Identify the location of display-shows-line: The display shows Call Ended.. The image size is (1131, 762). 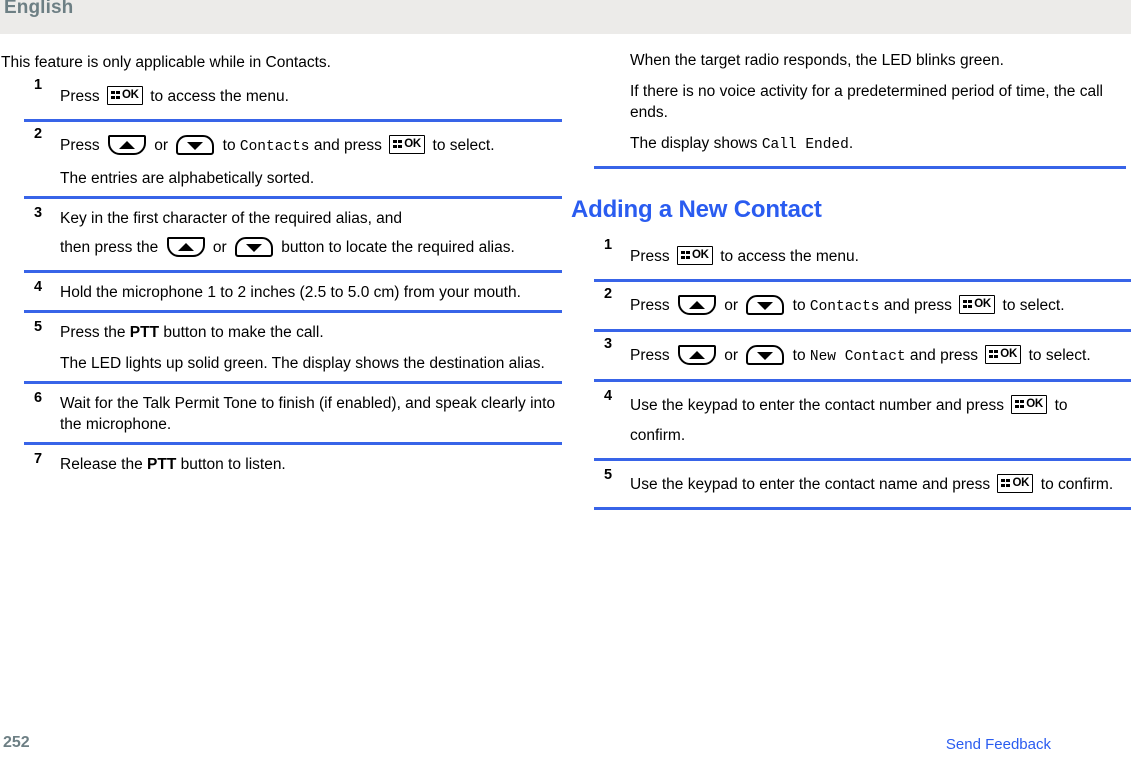
(878, 144).